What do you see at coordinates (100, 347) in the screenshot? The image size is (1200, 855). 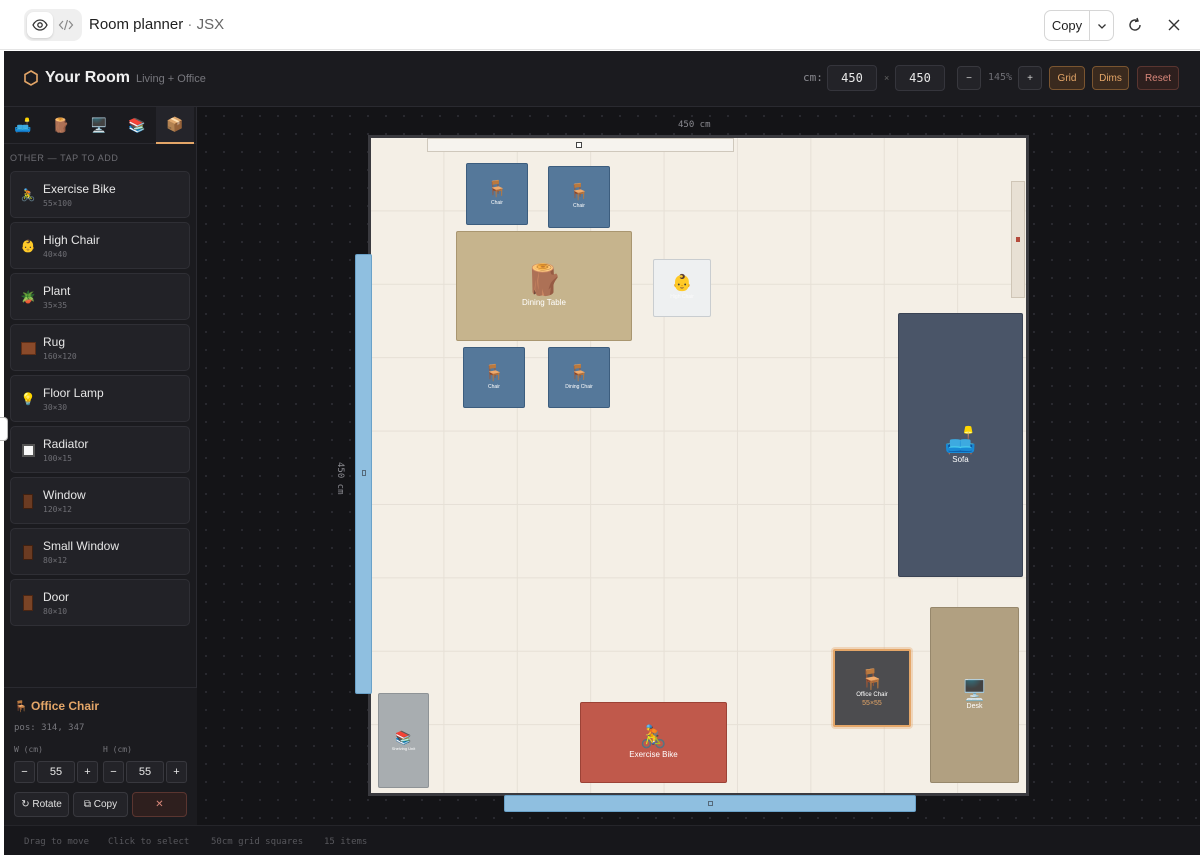 I see `palette-item-rug: Rug 160×120` at bounding box center [100, 347].